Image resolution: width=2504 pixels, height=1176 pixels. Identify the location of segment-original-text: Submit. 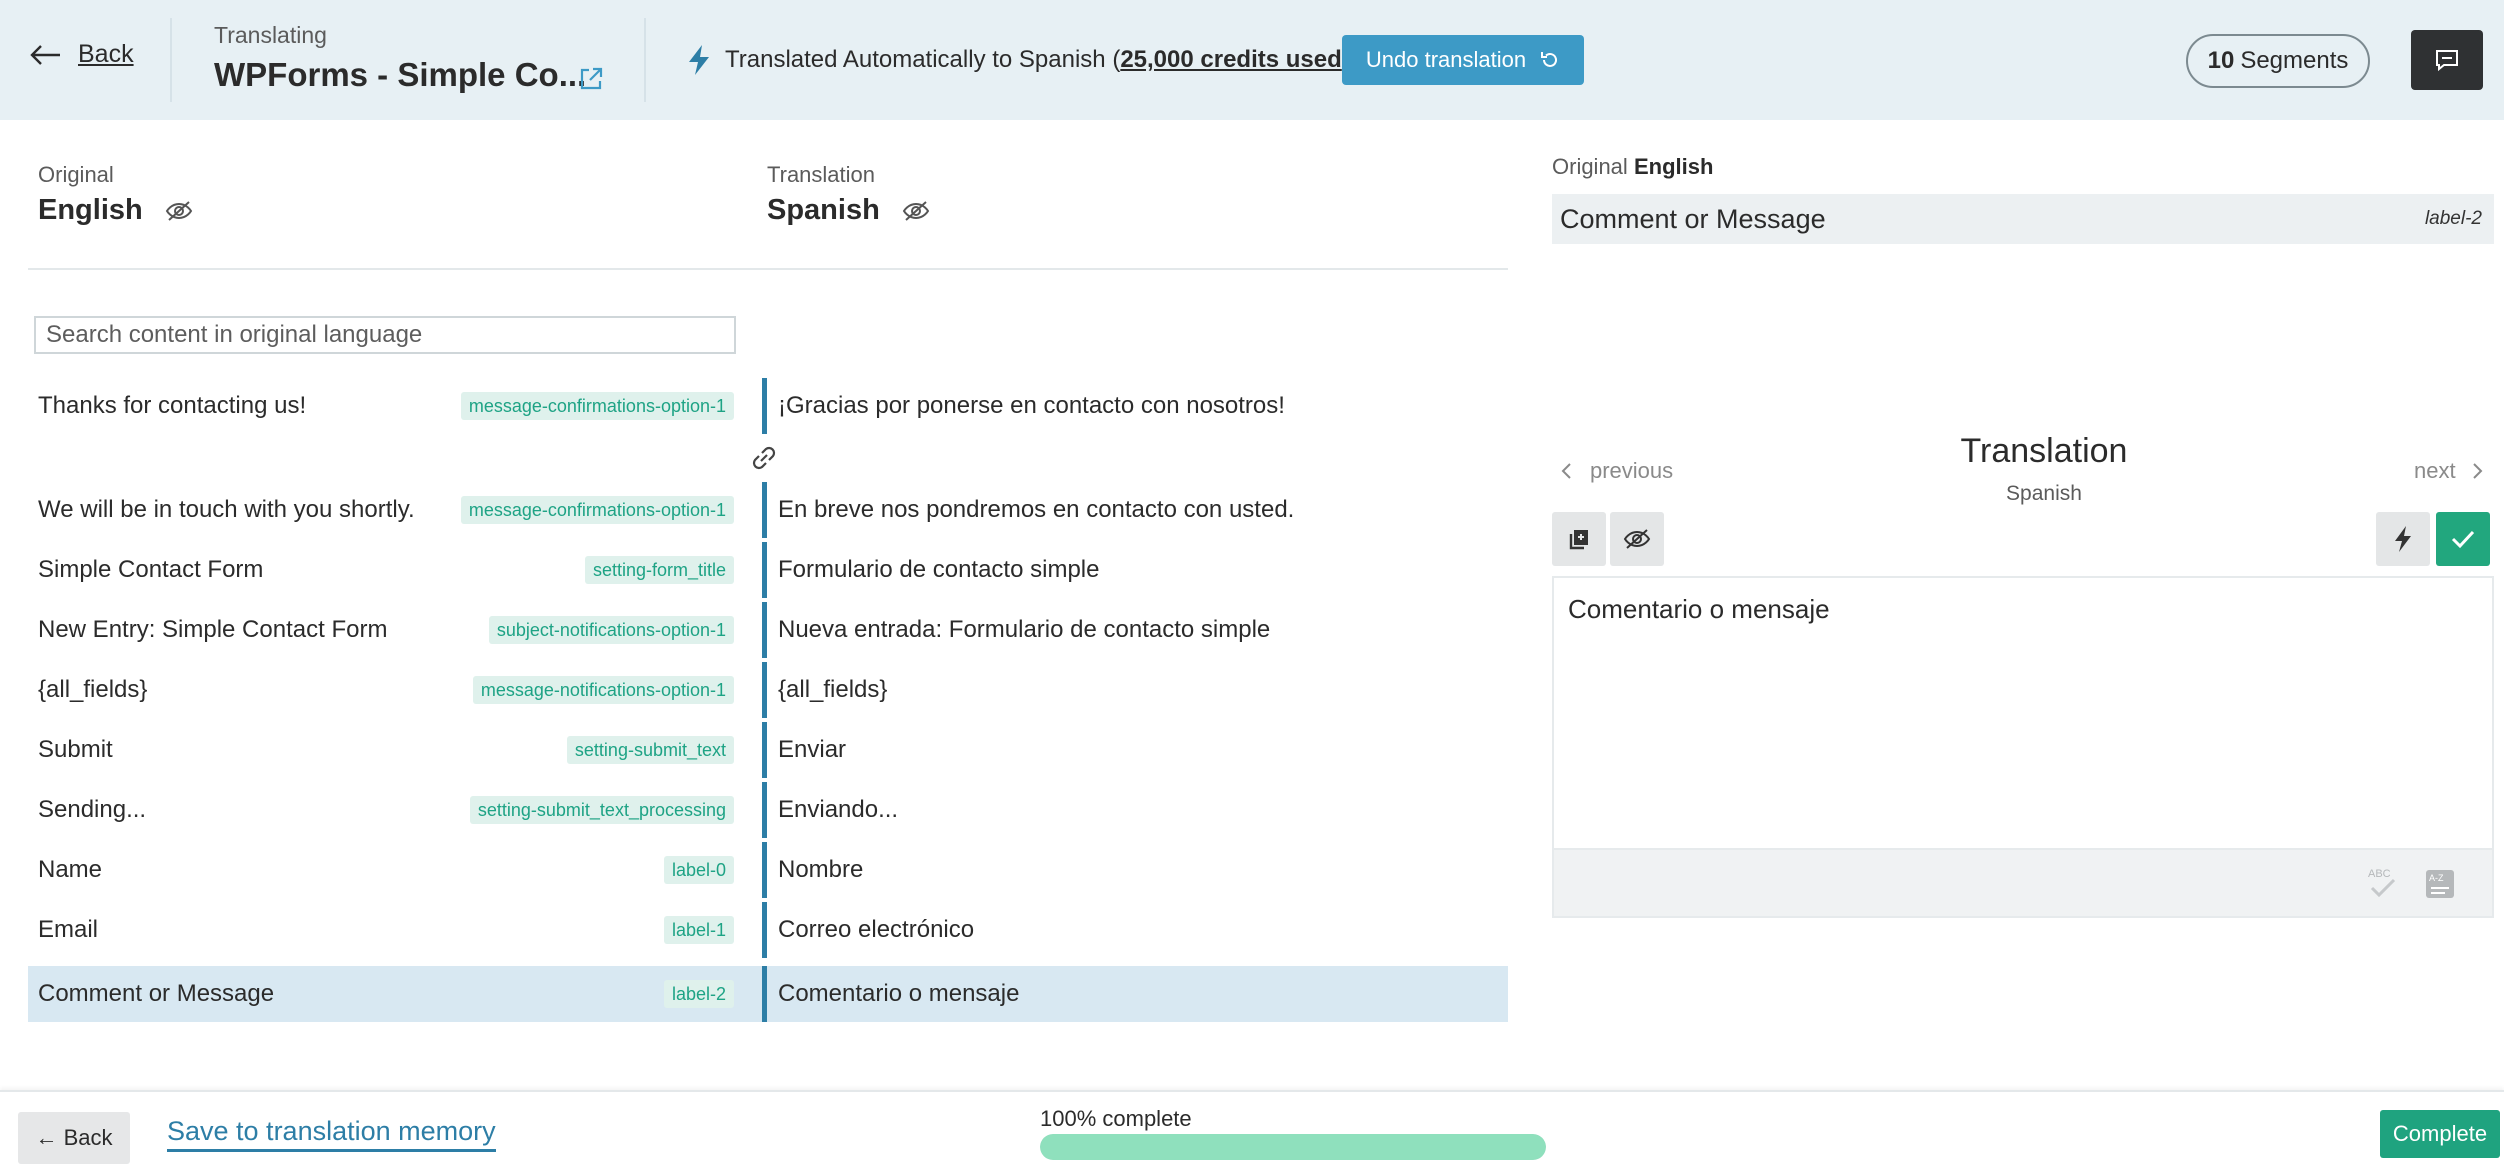
(75, 749).